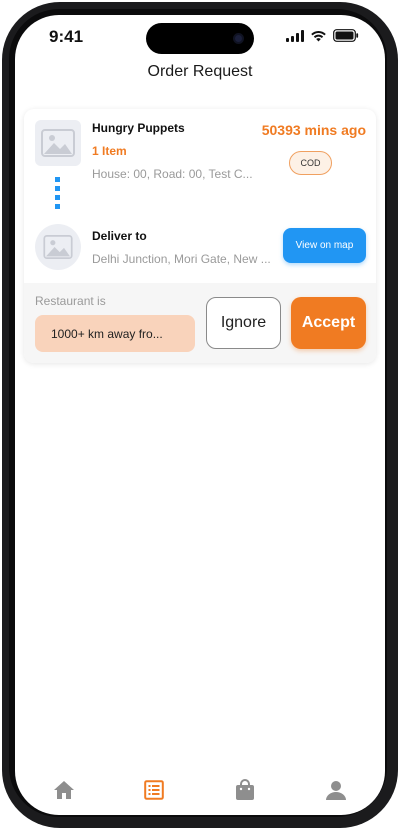  What do you see at coordinates (200, 788) in the screenshot?
I see `bottom-navigation` at bounding box center [200, 788].